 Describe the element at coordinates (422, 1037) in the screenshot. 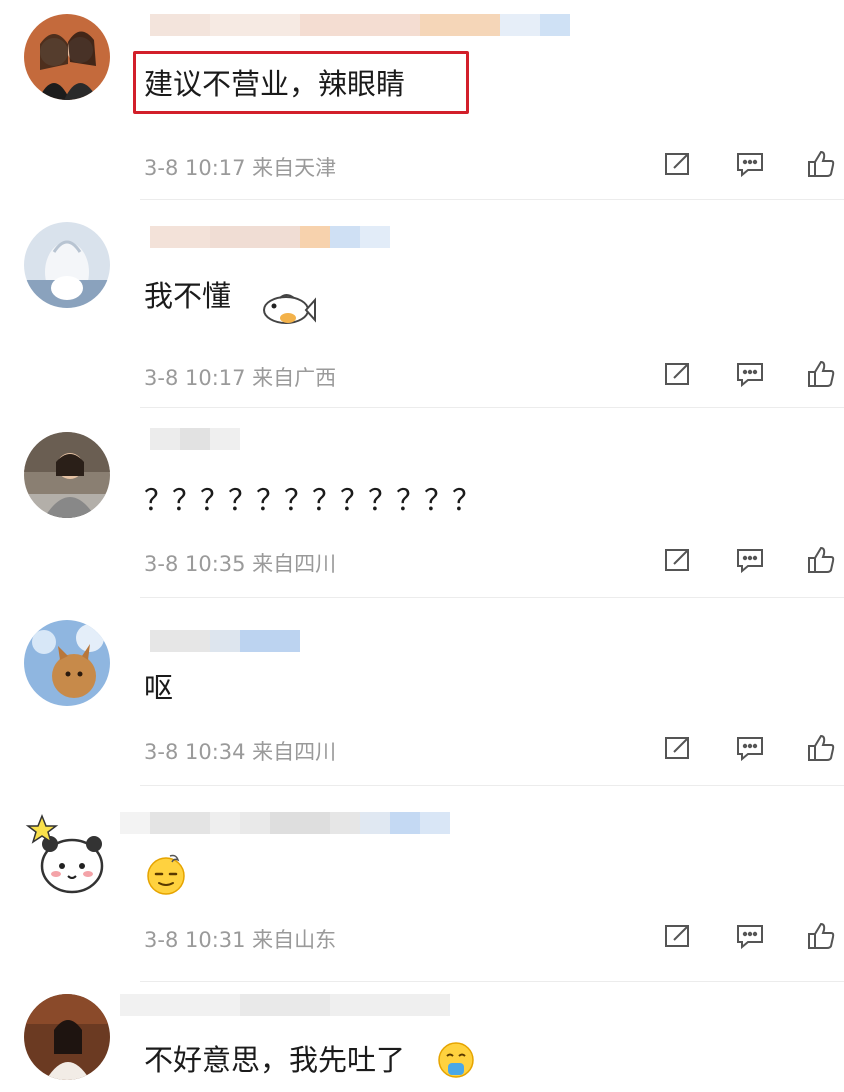

I see `comment-item: 不好意思，我先吐了` at that location.